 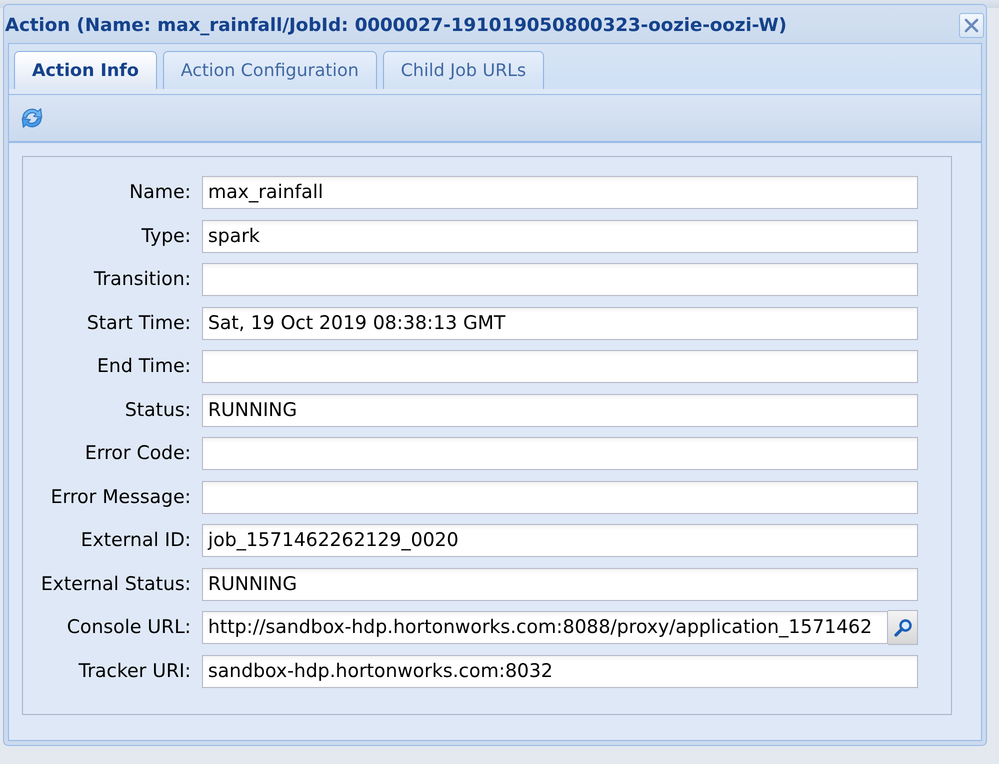 I want to click on text-field: http://sandbox-hdp.hortonworks.com:8088/proxy/application_1571462, so click(x=545, y=627).